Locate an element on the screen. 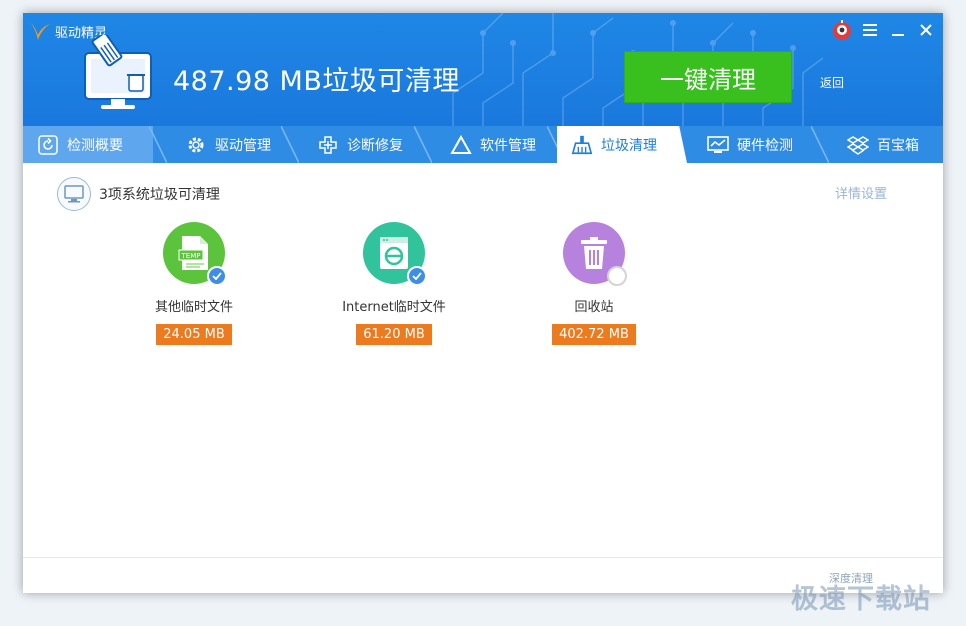  tab-hardware-detect: 硬件检测 is located at coordinates (753, 144).